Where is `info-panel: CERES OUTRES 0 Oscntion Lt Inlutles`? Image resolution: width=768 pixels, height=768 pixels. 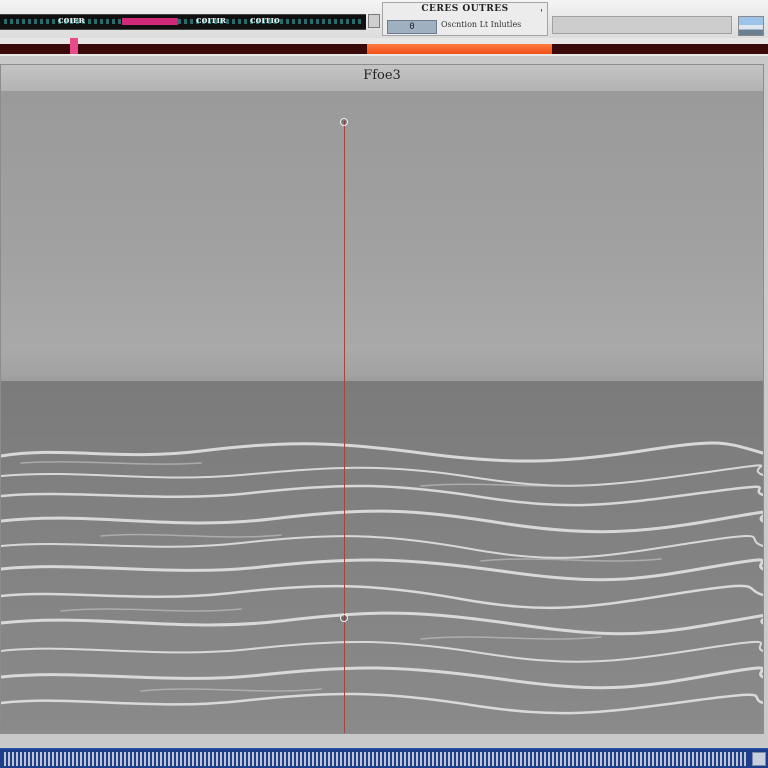
info-panel: CERES OUTRES 0 Oscntion Lt Inlutles is located at coordinates (465, 19).